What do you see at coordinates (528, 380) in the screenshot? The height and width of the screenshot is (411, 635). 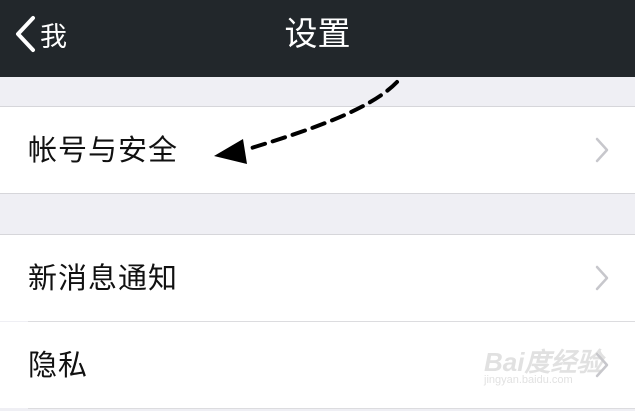 I see `watermark-sub: jingyan.baidu.com` at bounding box center [528, 380].